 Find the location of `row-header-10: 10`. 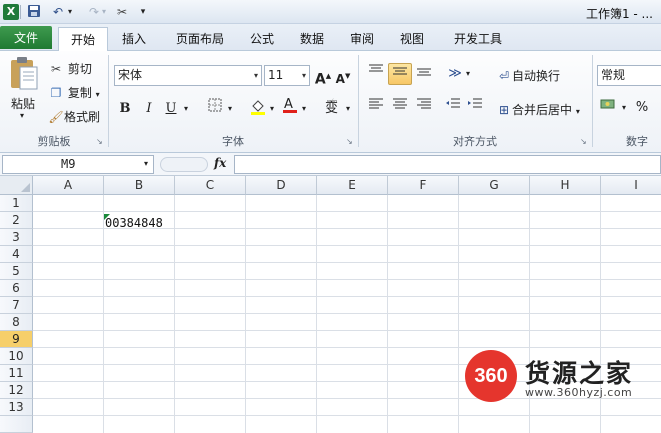

row-header-10: 10 is located at coordinates (16, 356).